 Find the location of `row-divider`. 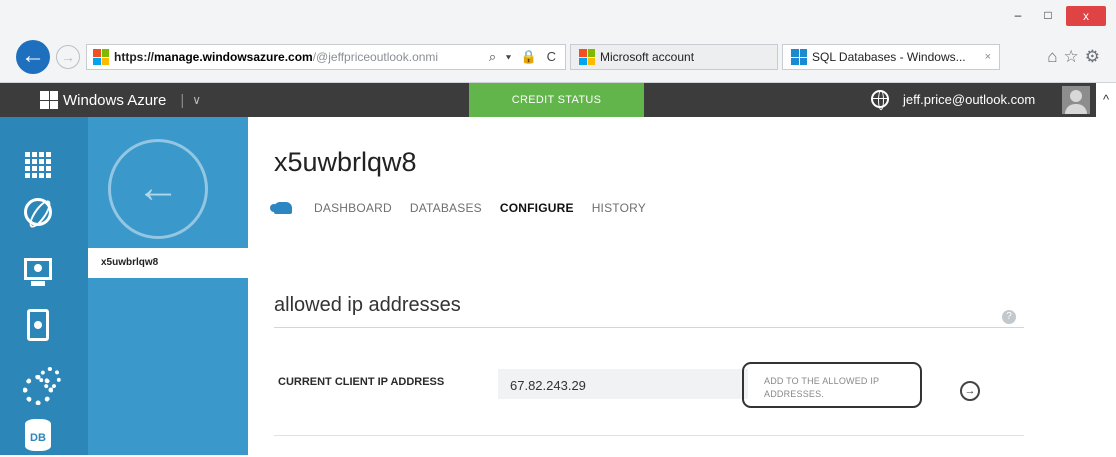

row-divider is located at coordinates (649, 435).